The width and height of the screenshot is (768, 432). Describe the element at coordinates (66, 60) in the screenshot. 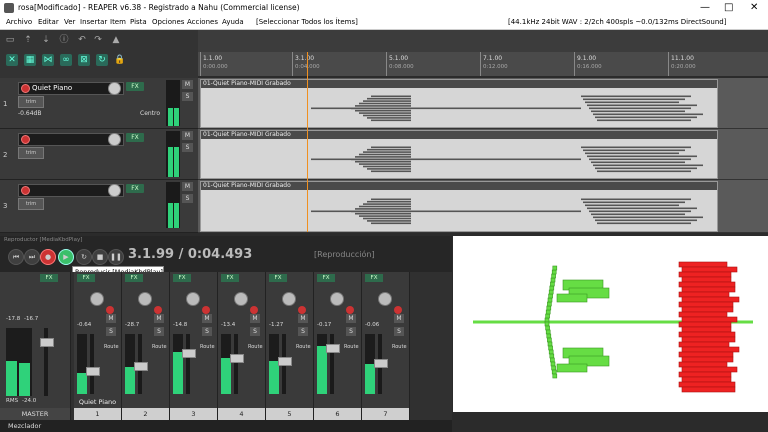

I see `group-icon: ∞` at that location.